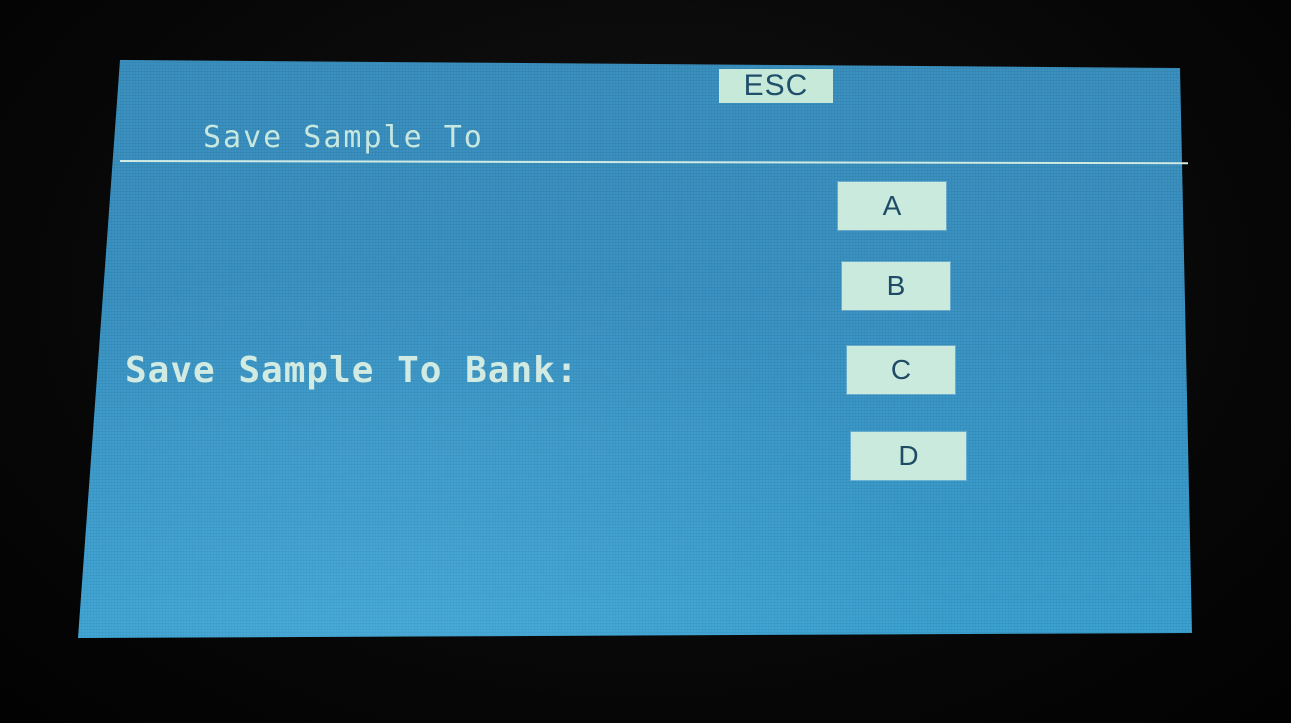  Describe the element at coordinates (901, 370) in the screenshot. I see `bank-c-button: C` at that location.